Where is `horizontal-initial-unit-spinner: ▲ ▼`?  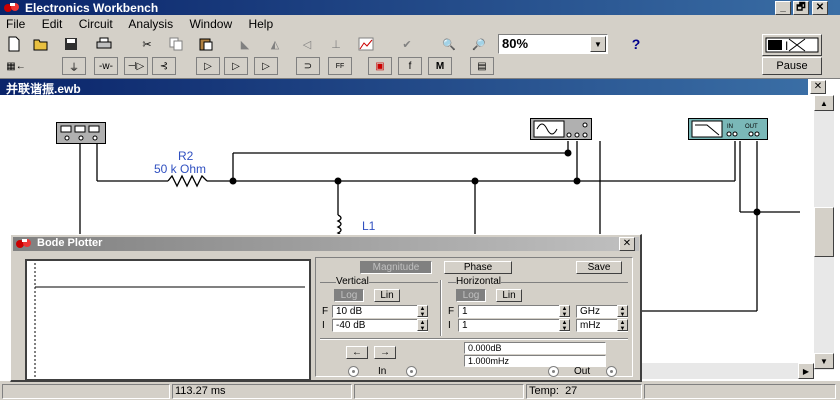 horizontal-initial-unit-spinner: ▲ ▼ is located at coordinates (622, 325).